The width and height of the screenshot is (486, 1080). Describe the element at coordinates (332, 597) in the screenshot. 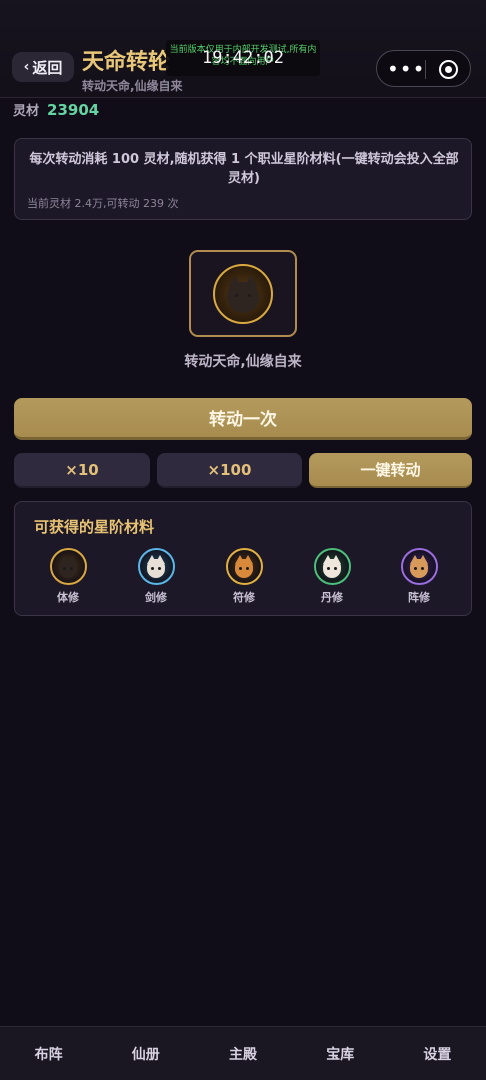

I see `material-name: 丹修` at that location.